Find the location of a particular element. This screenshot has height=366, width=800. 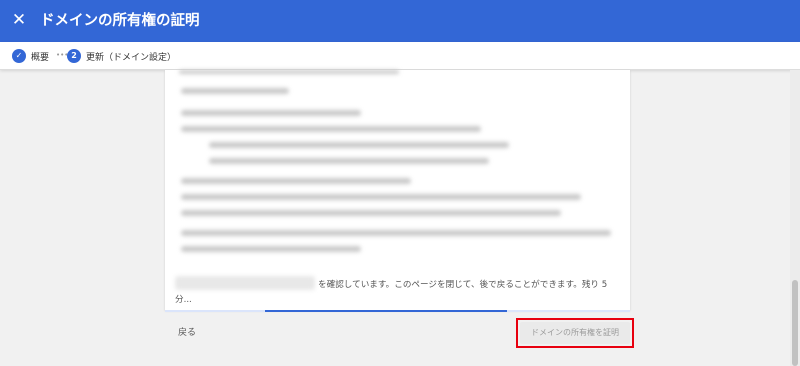

progress-indicator is located at coordinates (386, 311).